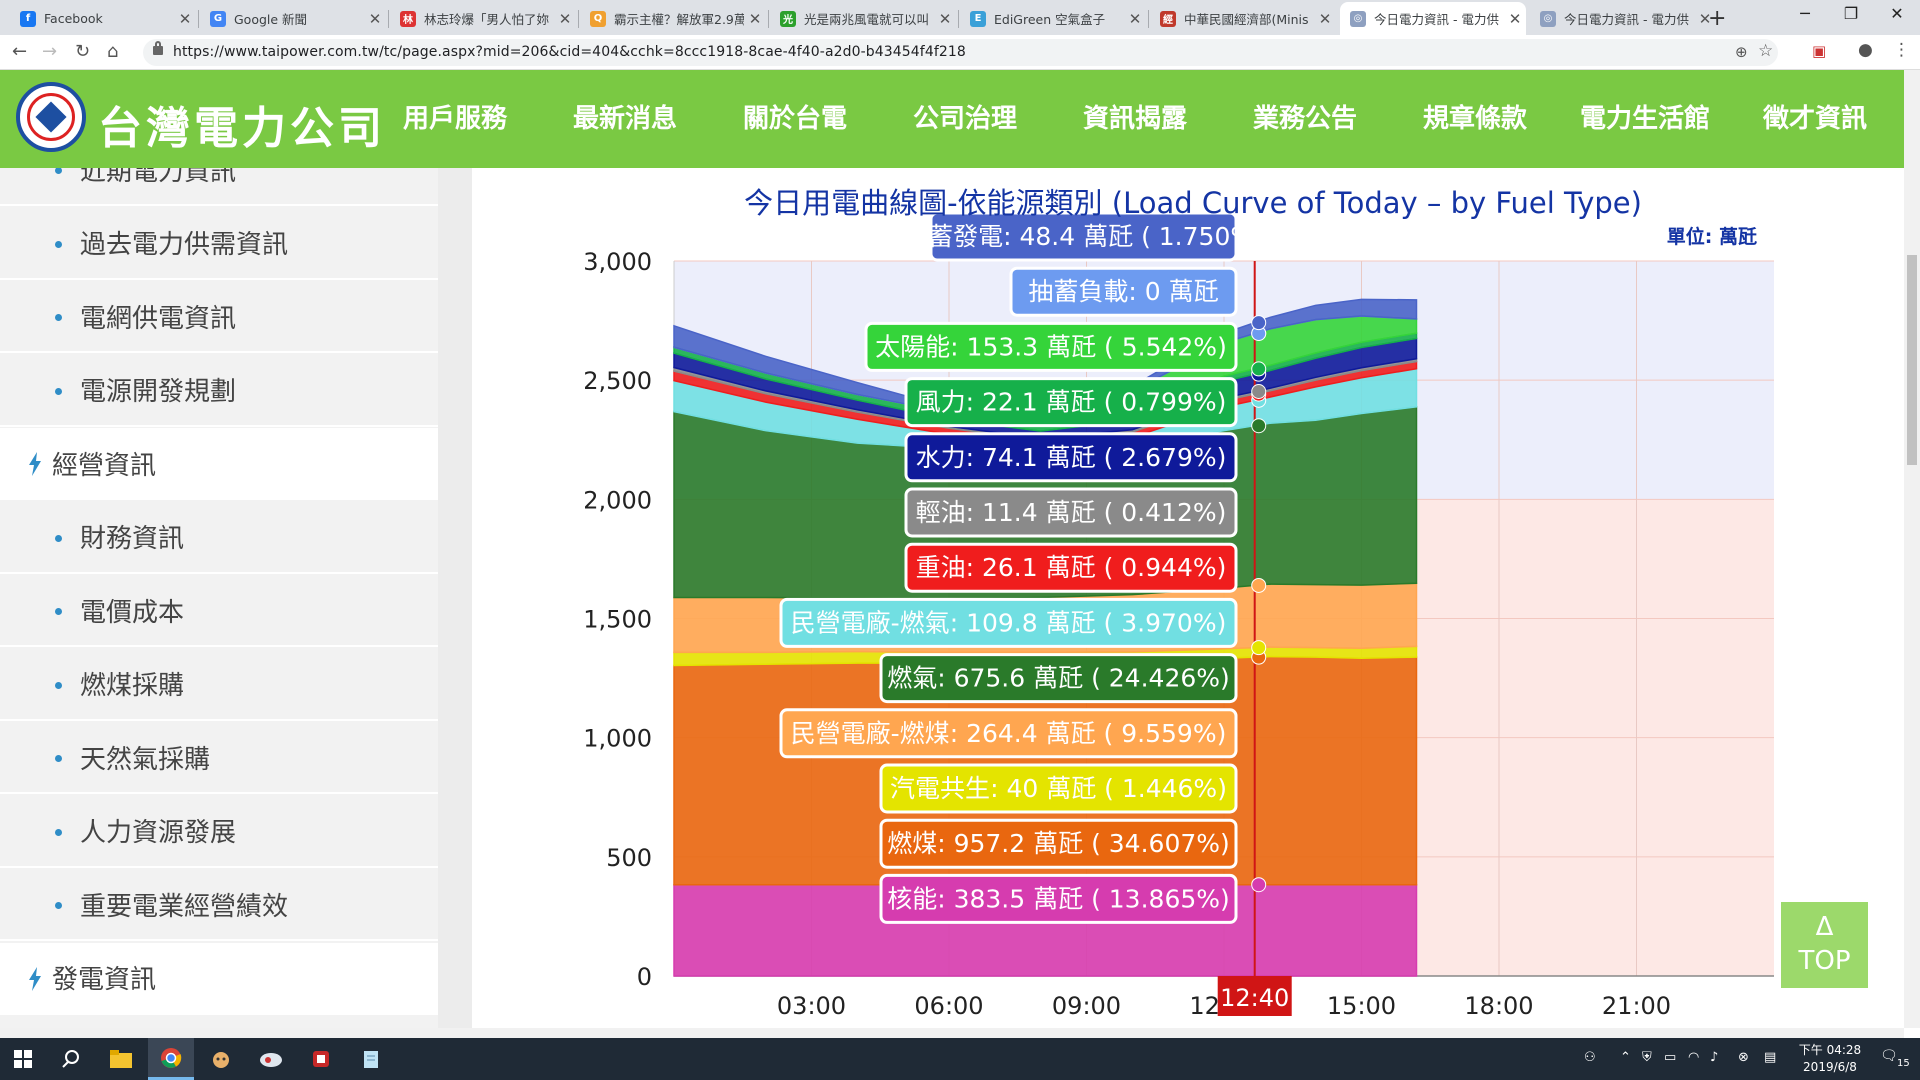 The height and width of the screenshot is (1080, 1920). I want to click on nav-item: 用戶服務, so click(455, 119).